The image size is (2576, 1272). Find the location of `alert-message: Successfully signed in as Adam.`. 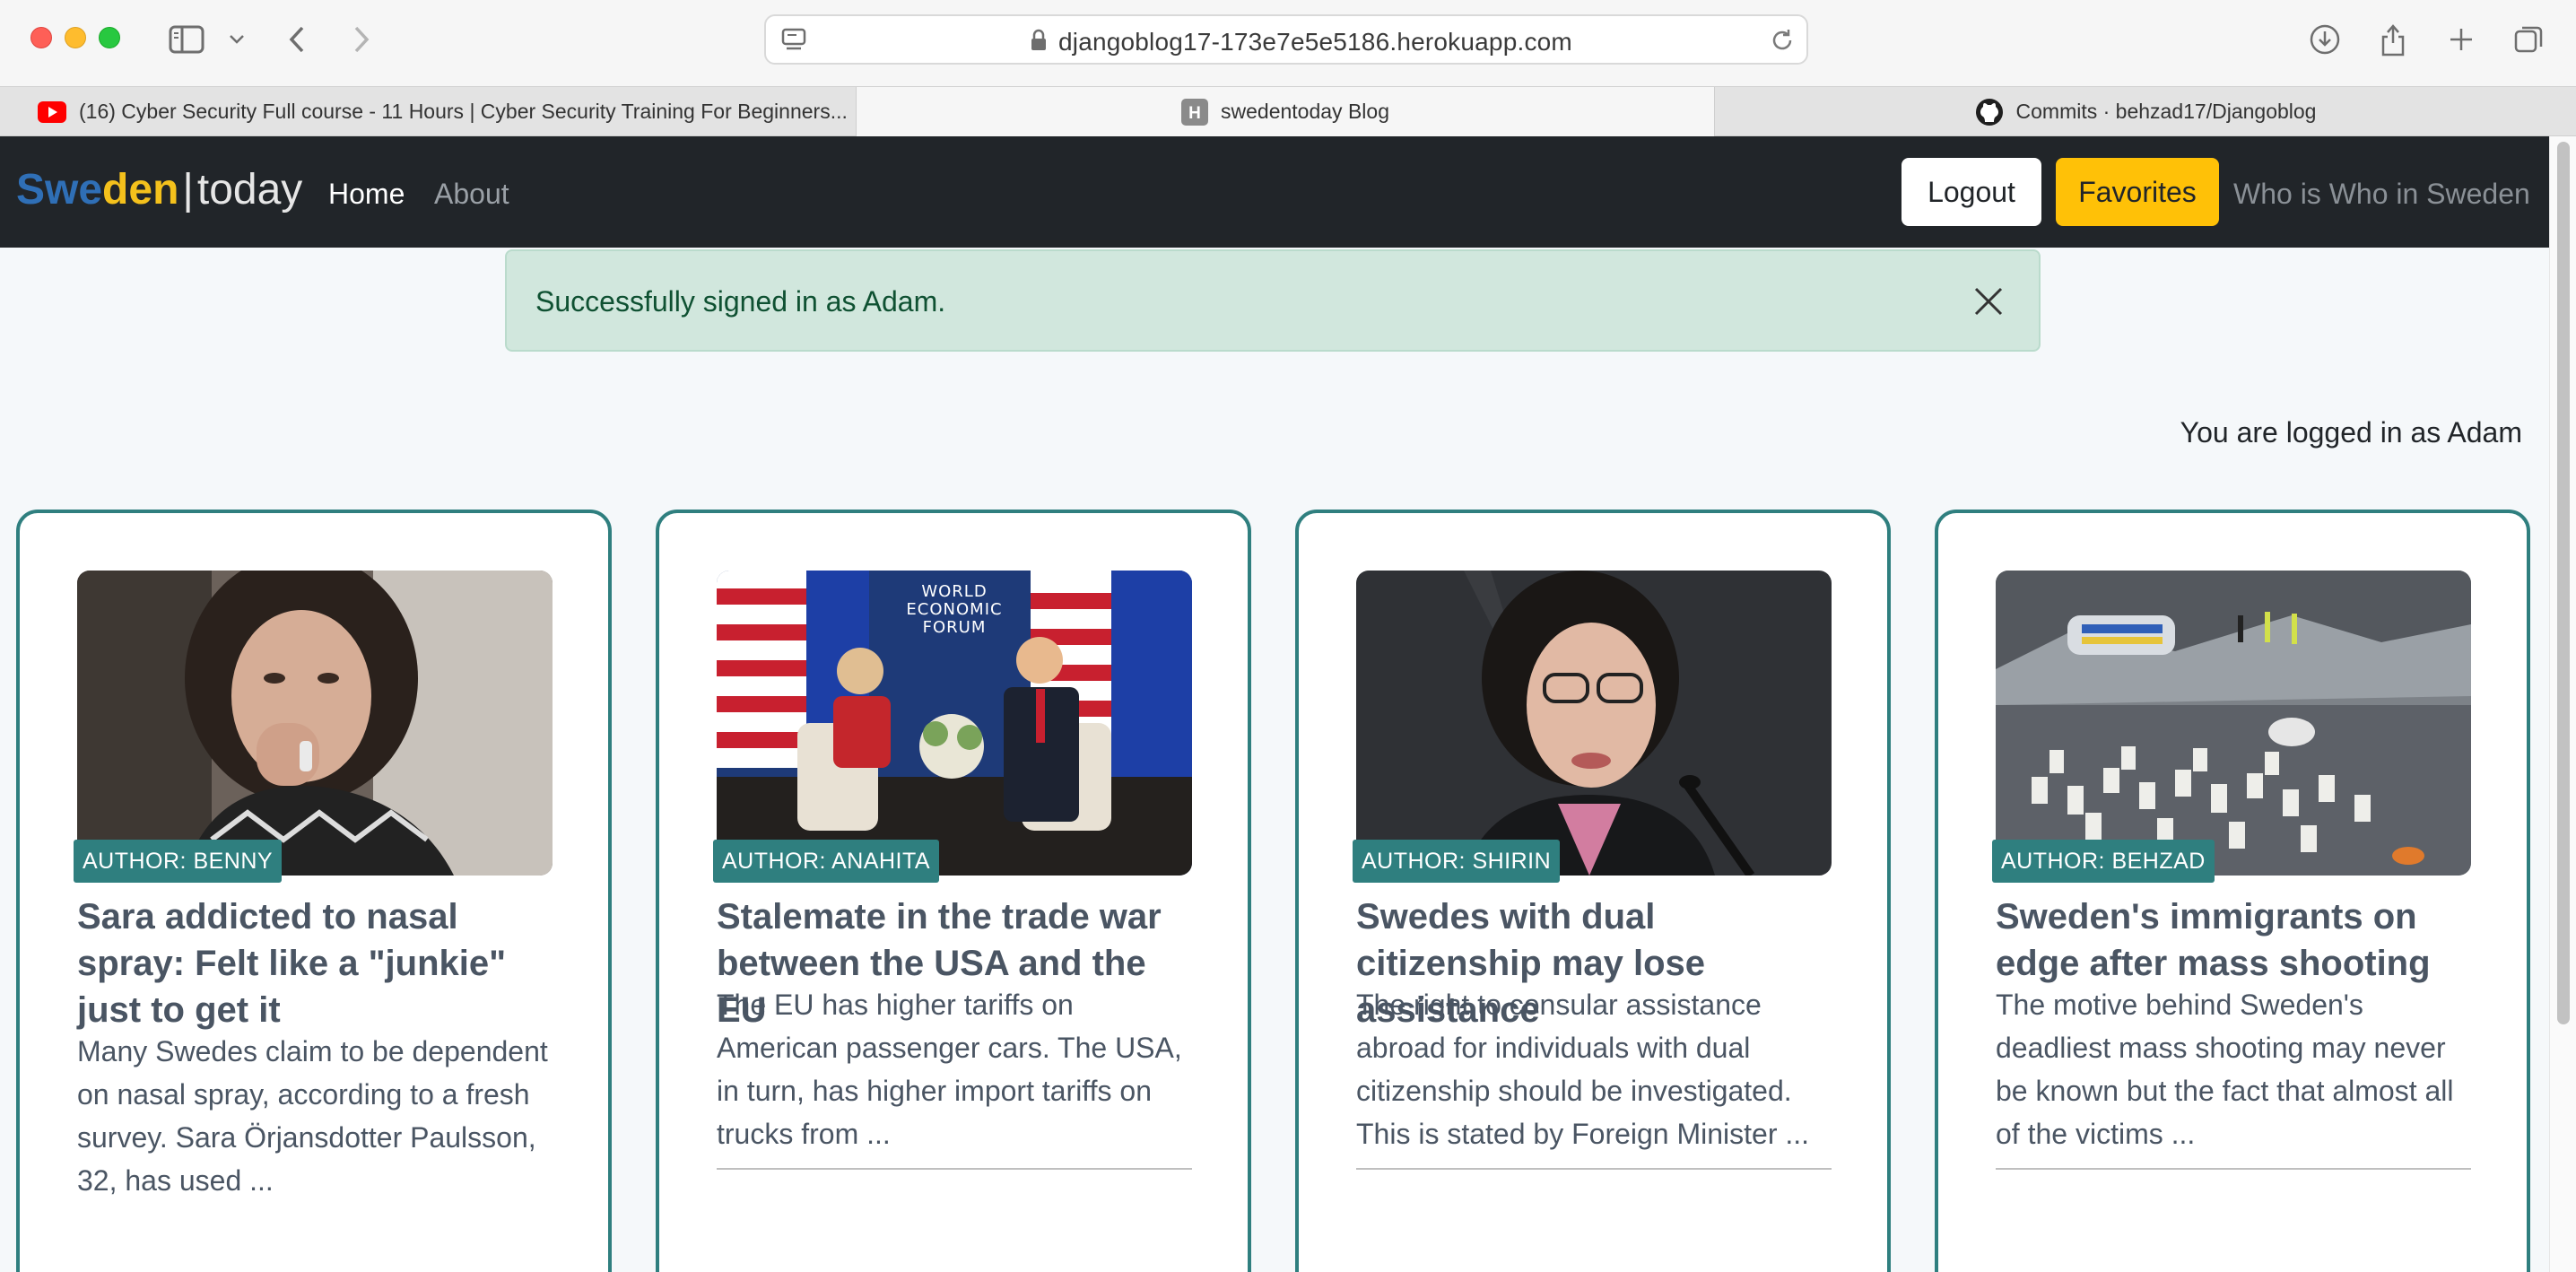

alert-message: Successfully signed in as Adam. is located at coordinates (740, 301).